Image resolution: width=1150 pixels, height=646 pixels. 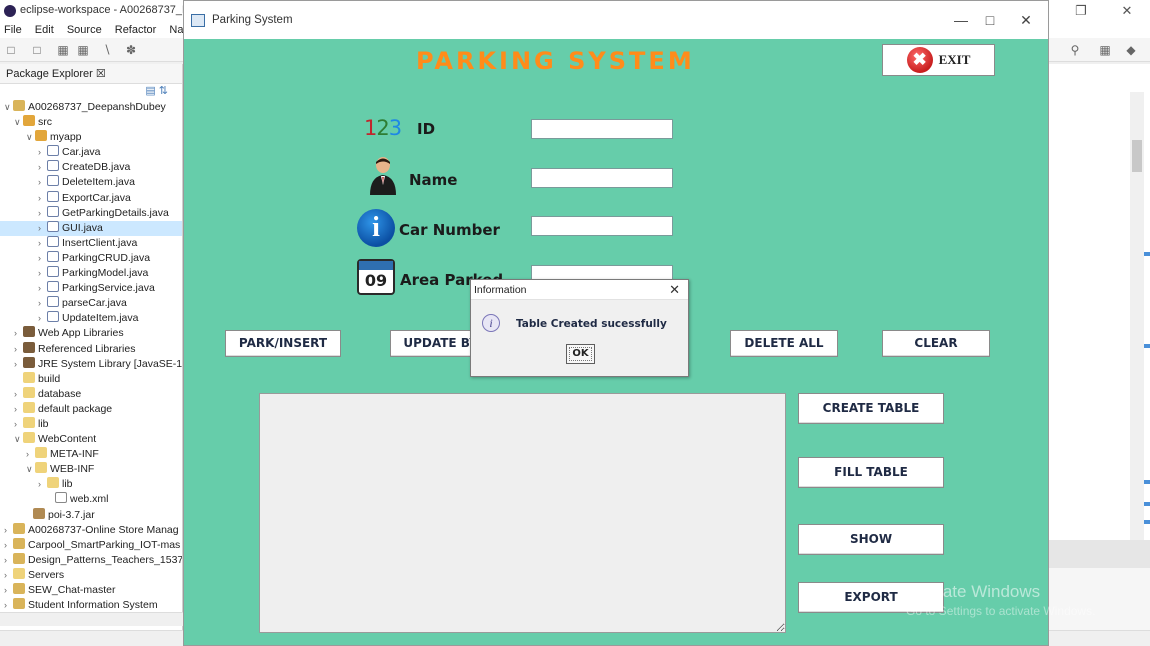 What do you see at coordinates (107, 50) in the screenshot?
I see `skip-breakpoints-icon: ∖` at bounding box center [107, 50].